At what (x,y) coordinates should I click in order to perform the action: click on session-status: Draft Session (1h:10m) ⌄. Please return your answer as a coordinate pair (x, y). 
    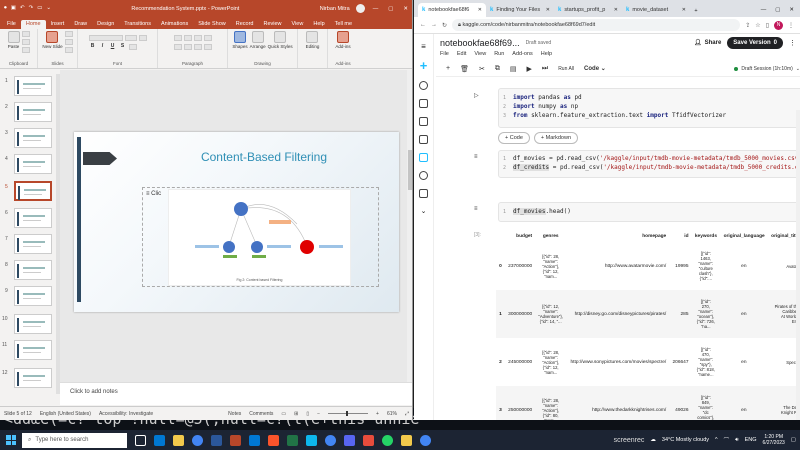
    Looking at the image, I should click on (767, 69).